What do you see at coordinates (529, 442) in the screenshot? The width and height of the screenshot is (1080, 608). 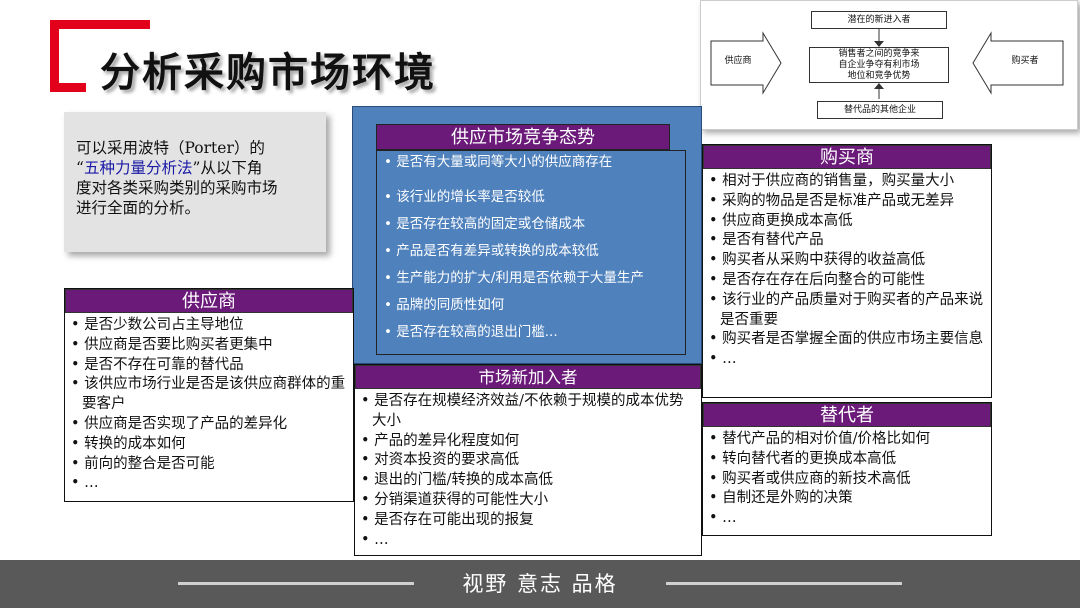 I see `entrants-item: 产品的差异化程度如何` at bounding box center [529, 442].